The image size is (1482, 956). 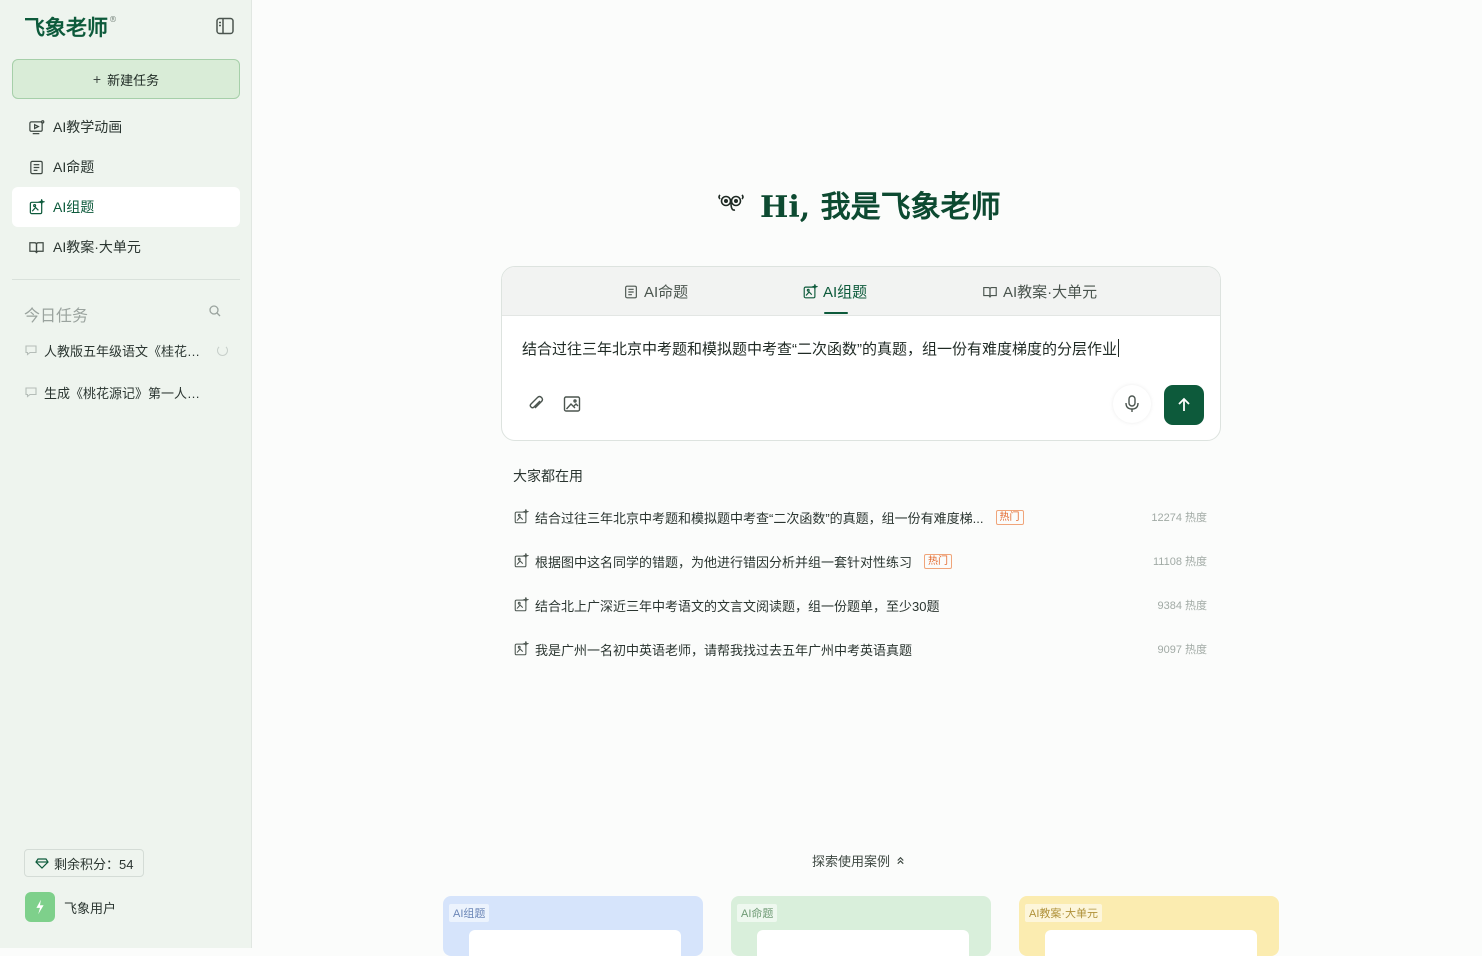 What do you see at coordinates (133, 80) in the screenshot?
I see `new-task-label: 新建任务` at bounding box center [133, 80].